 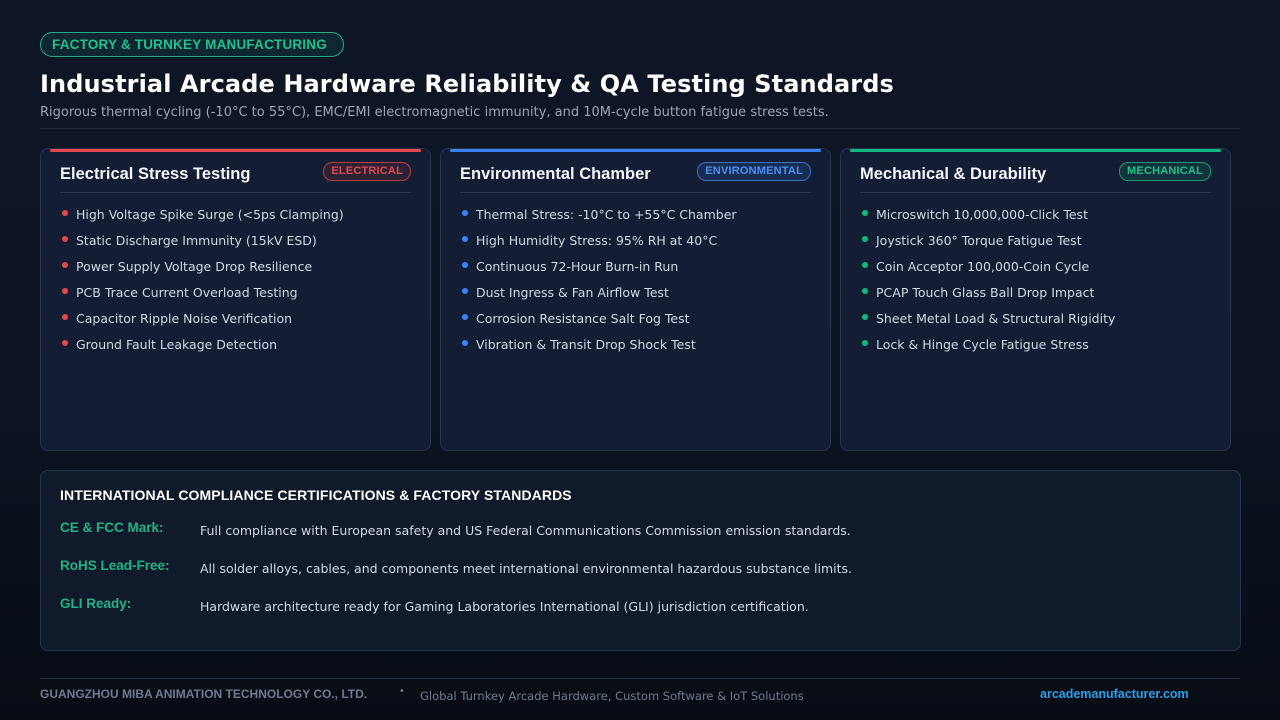 I want to click on card-title: Environmental Chamber, so click(x=555, y=174).